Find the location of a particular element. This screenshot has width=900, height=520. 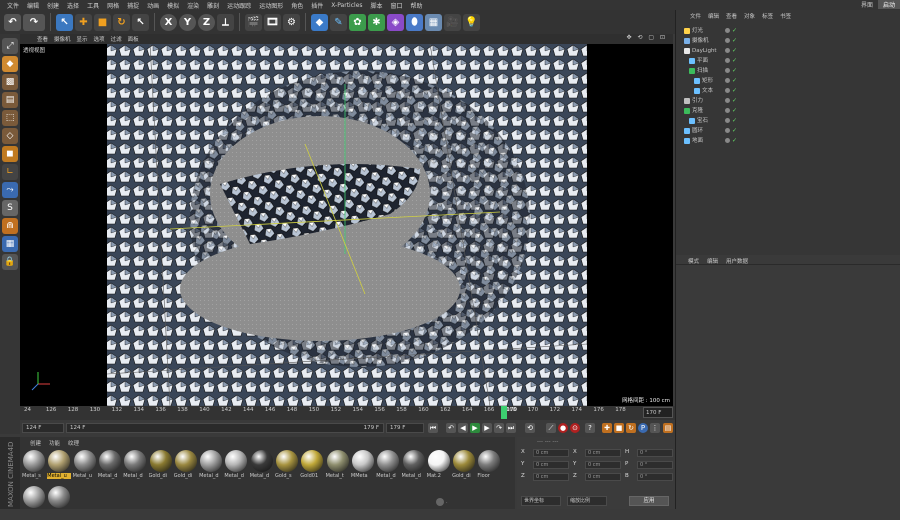

render-settings-icon: ⚙ is located at coordinates (291, 22).